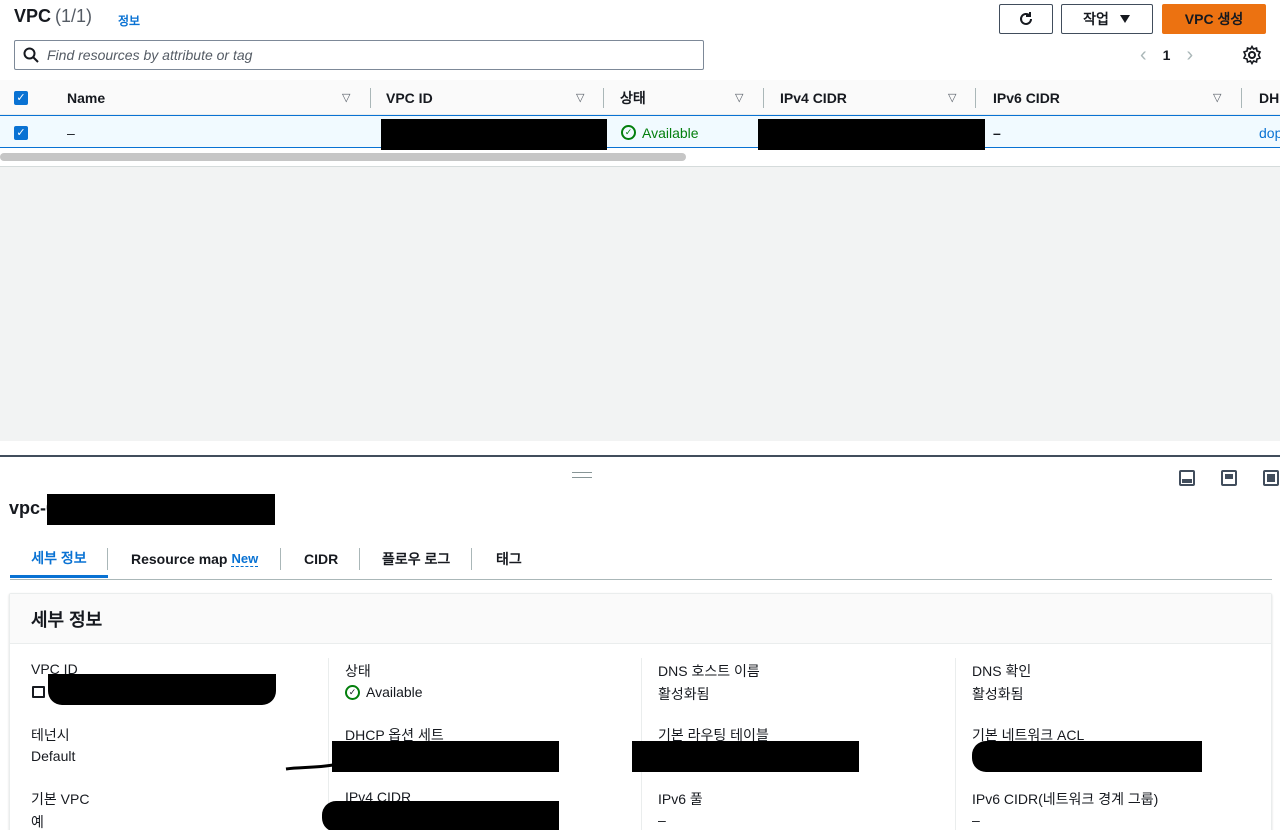 The width and height of the screenshot is (1280, 830). I want to click on prev-page-icon: ‹, so click(1143, 55).